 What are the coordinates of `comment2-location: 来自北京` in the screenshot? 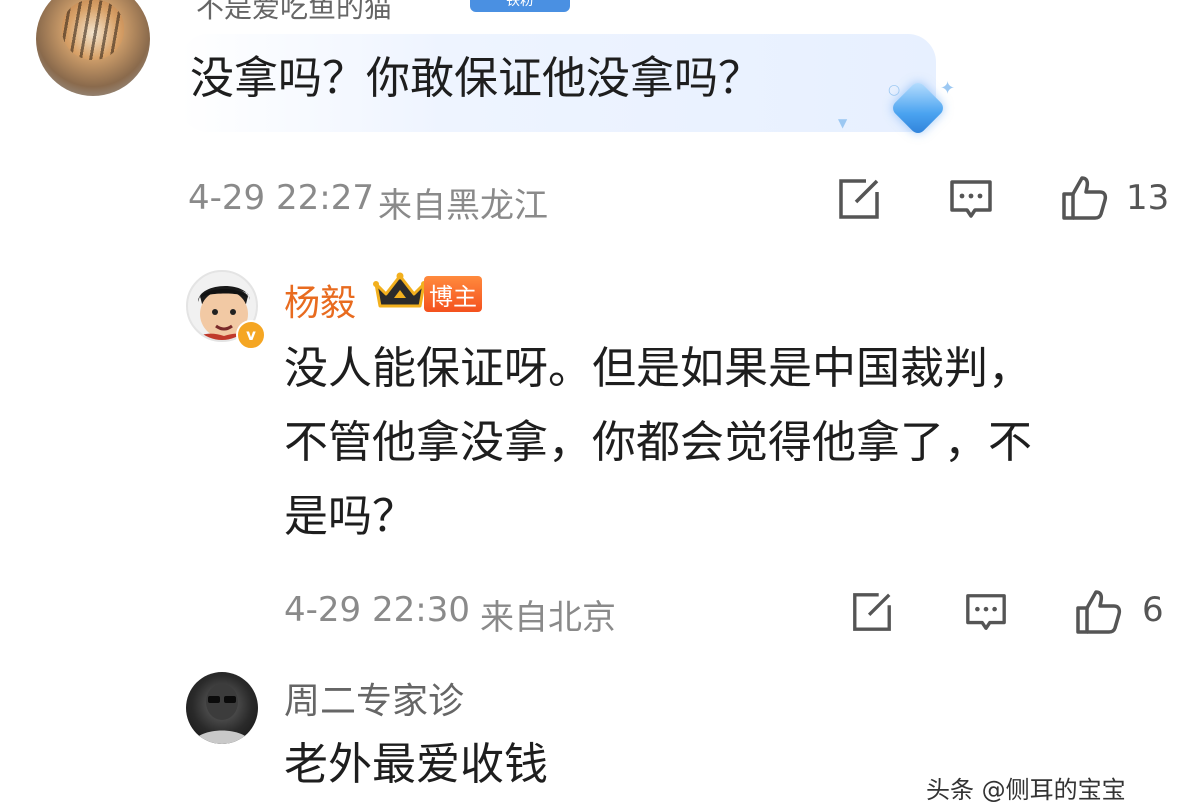 It's located at (548, 618).